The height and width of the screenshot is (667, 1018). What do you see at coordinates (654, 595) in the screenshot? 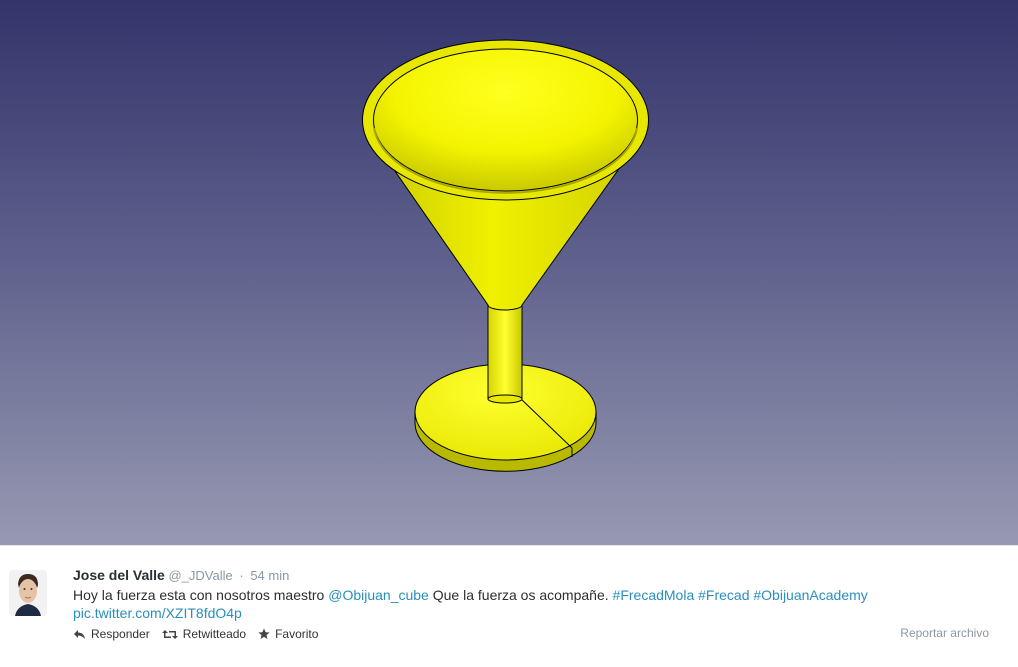
I see `hashtag-frecadmola: #FrecadMola` at bounding box center [654, 595].